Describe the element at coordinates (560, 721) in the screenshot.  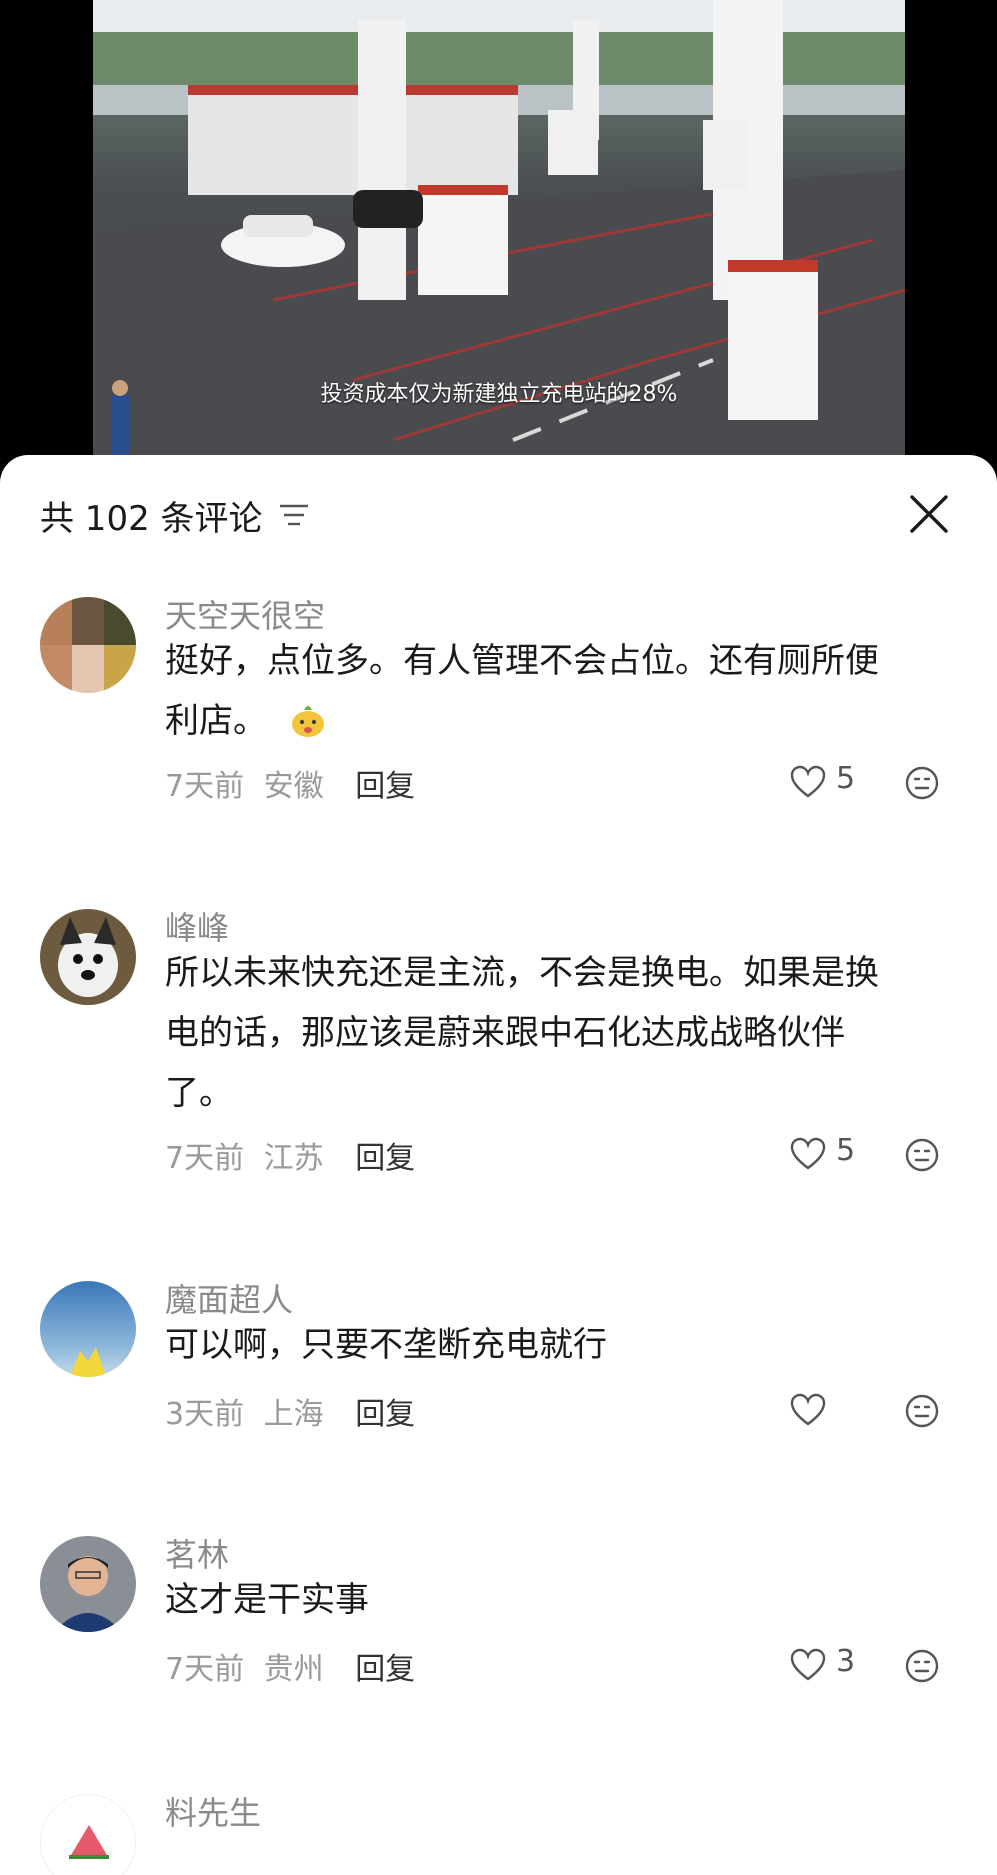
I see `comment-text-line-with-emoji: 利店。` at that location.